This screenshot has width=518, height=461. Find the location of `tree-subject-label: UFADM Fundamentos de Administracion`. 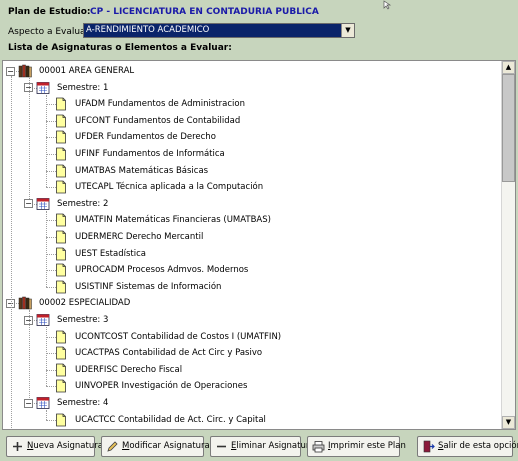

tree-subject-label: UFADM Fundamentos de Administracion is located at coordinates (160, 104).